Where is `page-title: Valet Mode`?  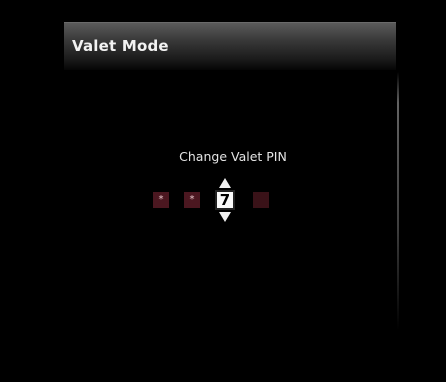 page-title: Valet Mode is located at coordinates (120, 46).